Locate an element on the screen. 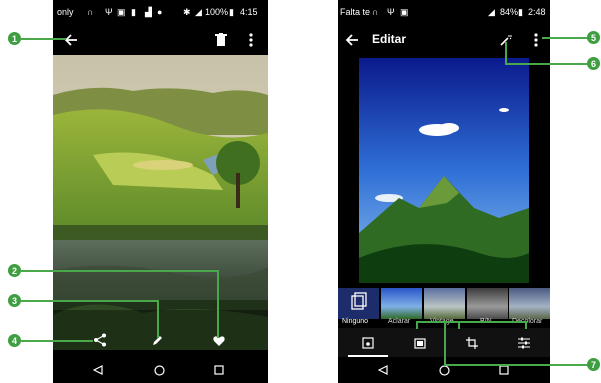 The image size is (601, 383). callout-7-line is located at coordinates (517, 365).